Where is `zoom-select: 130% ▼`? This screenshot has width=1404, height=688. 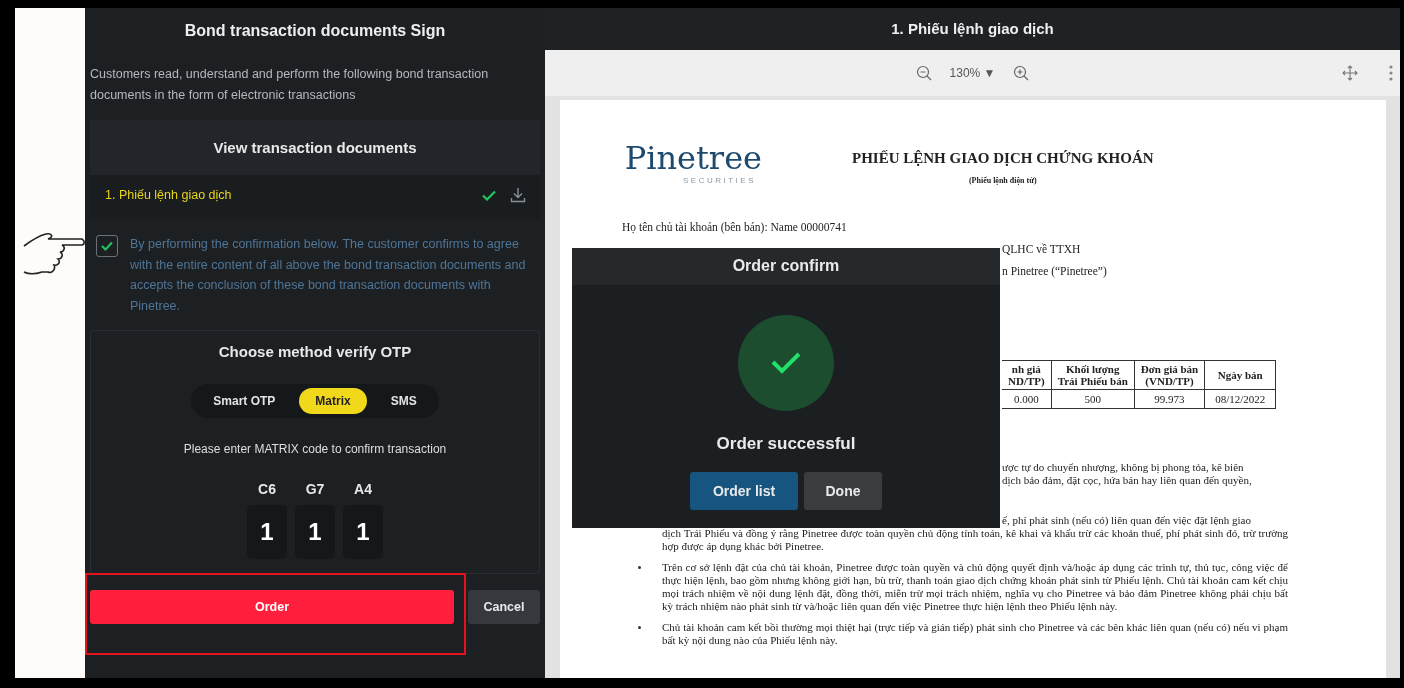 zoom-select: 130% ▼ is located at coordinates (972, 73).